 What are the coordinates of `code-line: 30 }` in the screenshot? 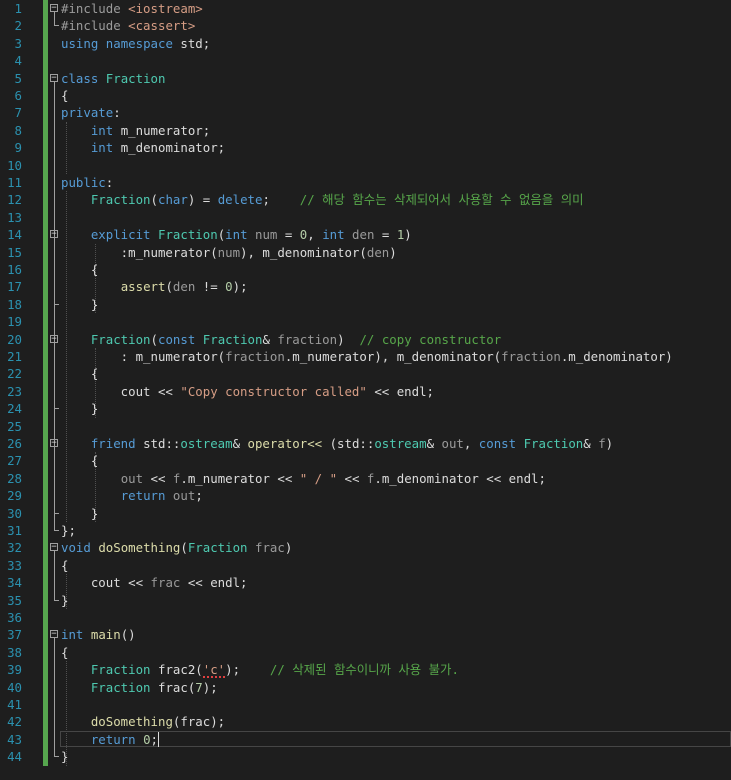 It's located at (365, 513).